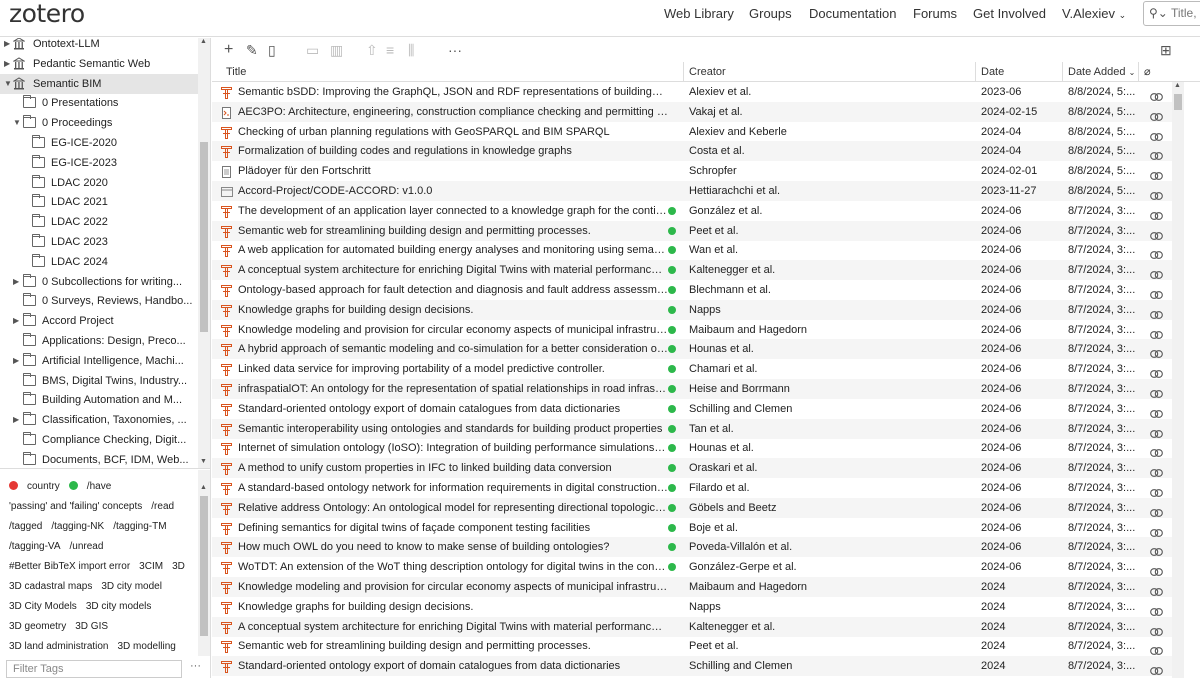 This screenshot has width=1200, height=698. What do you see at coordinates (99, 46) in the screenshot?
I see `collection-item: ▶ Ontotext-LLM` at bounding box center [99, 46].